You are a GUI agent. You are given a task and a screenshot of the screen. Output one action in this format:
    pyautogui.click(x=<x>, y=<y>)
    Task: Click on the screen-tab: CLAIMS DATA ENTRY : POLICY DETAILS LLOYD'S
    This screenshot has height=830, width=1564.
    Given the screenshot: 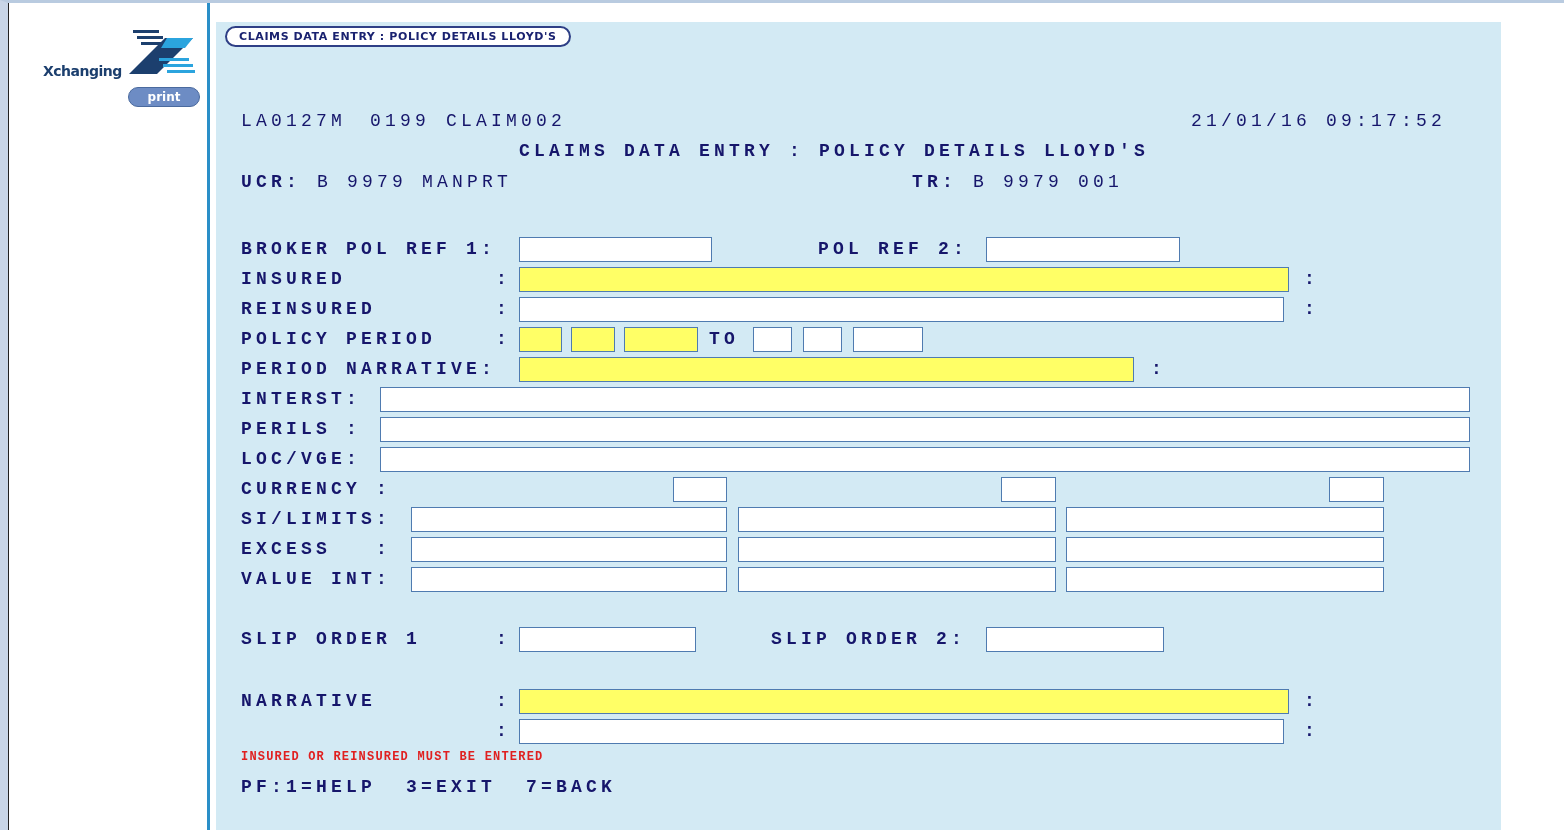 What is the action you would take?
    pyautogui.click(x=398, y=36)
    